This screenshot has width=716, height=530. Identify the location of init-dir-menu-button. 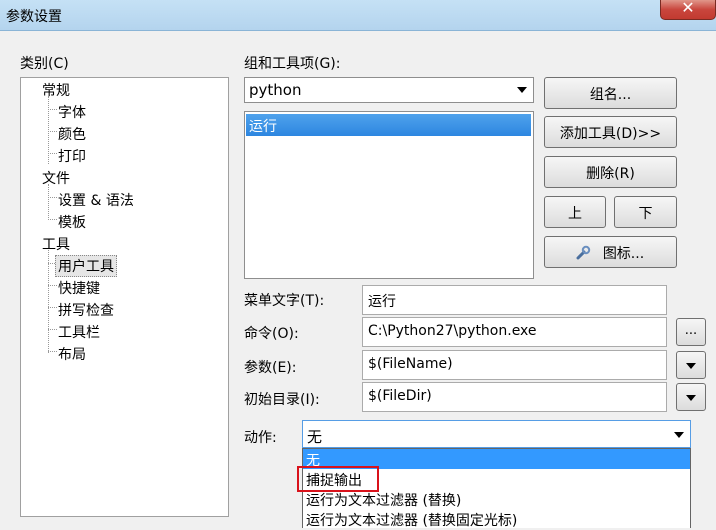
(691, 397).